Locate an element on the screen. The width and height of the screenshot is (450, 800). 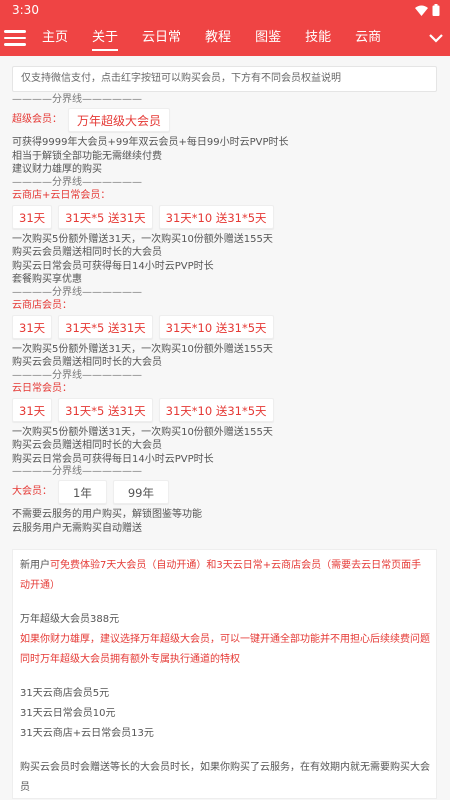
tab-cloud-daily: 云日常 is located at coordinates (161, 38).